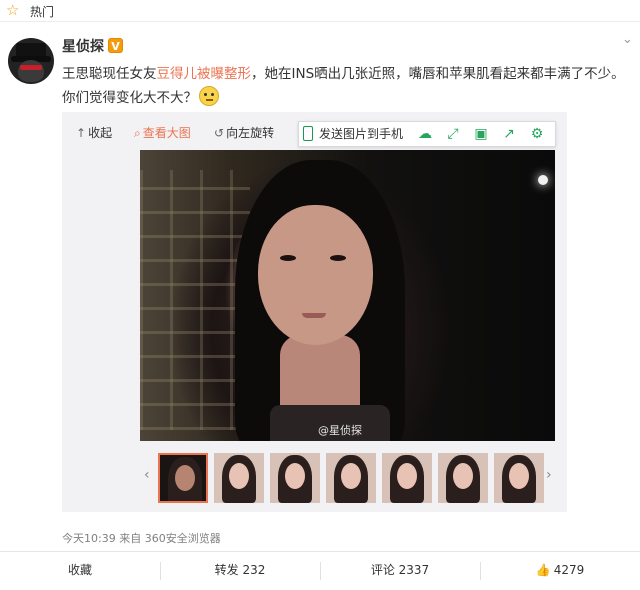 The width and height of the screenshot is (640, 590). I want to click on send-to-phone-bar: 发送图片到手机 ☁ ⤢ ▣ ↗ ⚙, so click(427, 134).